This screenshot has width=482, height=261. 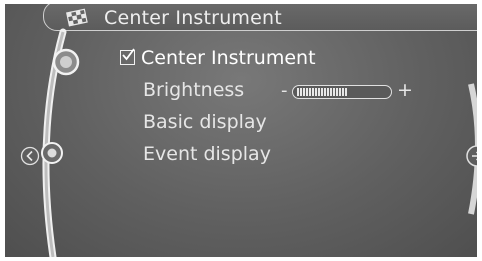 I want to click on menu-item-brightness: Brightness, so click(x=193, y=90).